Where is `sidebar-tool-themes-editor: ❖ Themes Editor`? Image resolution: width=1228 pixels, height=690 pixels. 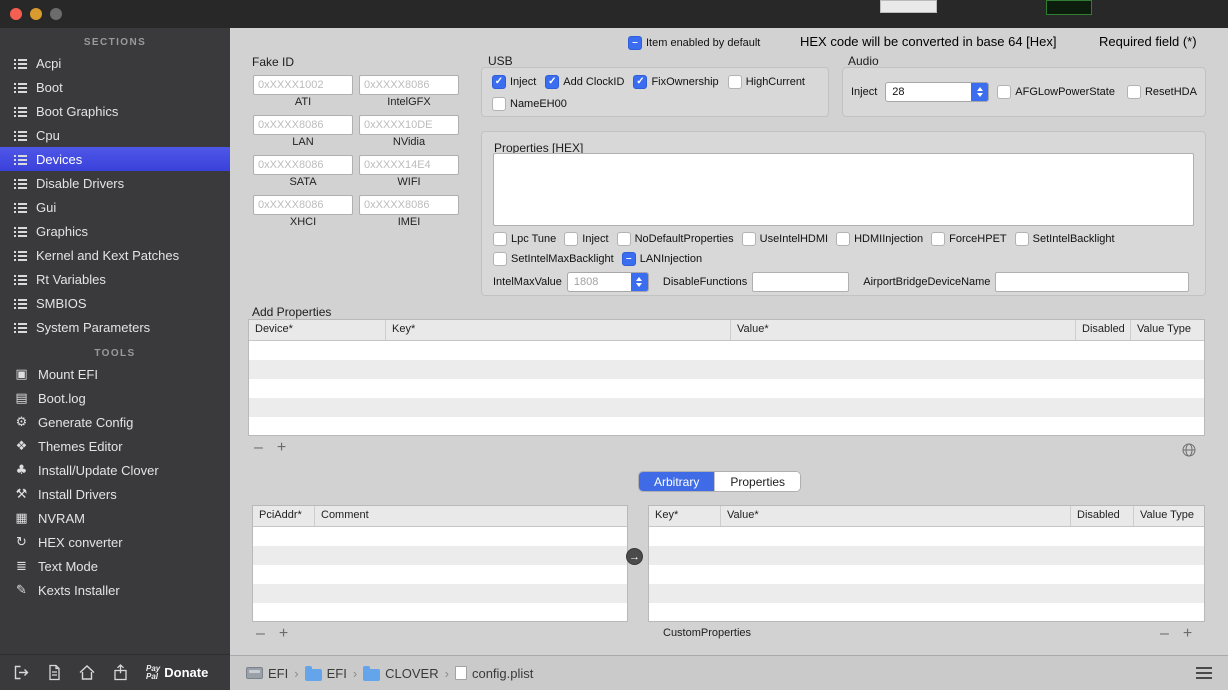
sidebar-tool-themes-editor: ❖ Themes Editor is located at coordinates (115, 446).